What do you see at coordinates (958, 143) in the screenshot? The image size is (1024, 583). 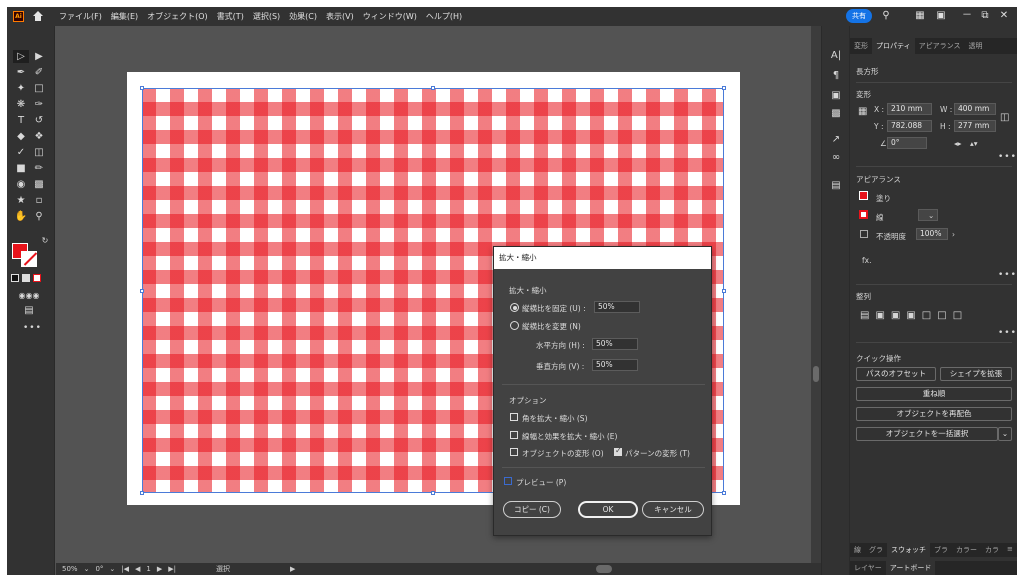 I see `flip-horizontal-icon: ◂▸` at bounding box center [958, 143].